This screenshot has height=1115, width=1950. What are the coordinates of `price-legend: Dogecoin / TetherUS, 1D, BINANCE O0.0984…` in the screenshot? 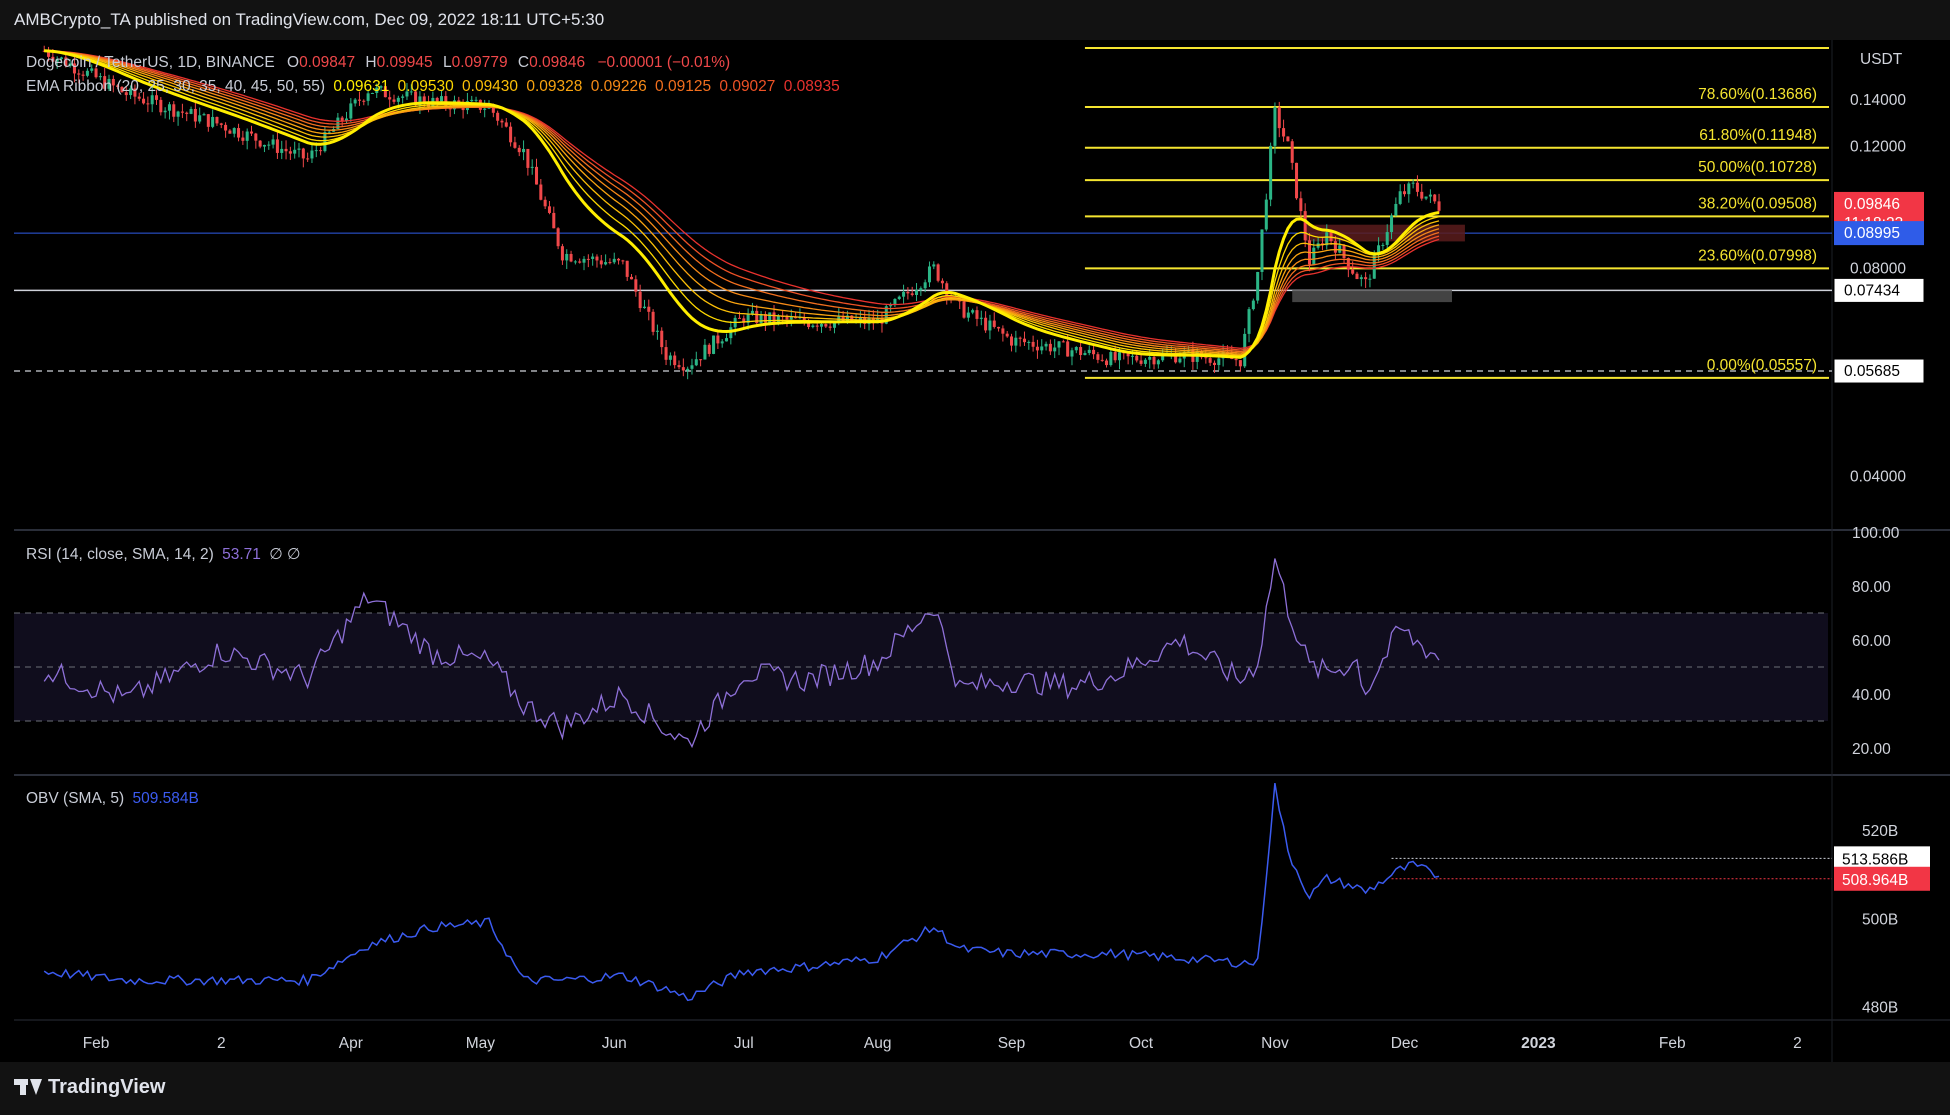 It's located at (378, 63).